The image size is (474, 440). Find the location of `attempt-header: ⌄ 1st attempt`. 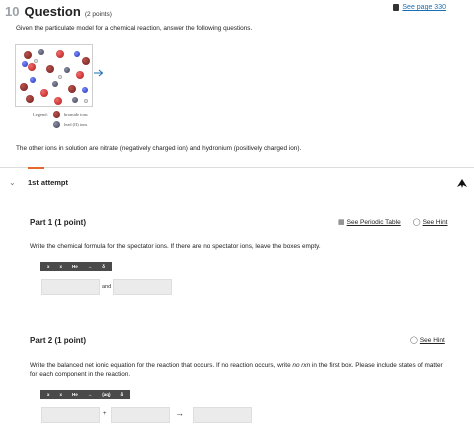

attempt-header: ⌄ 1st attempt is located at coordinates (237, 183).